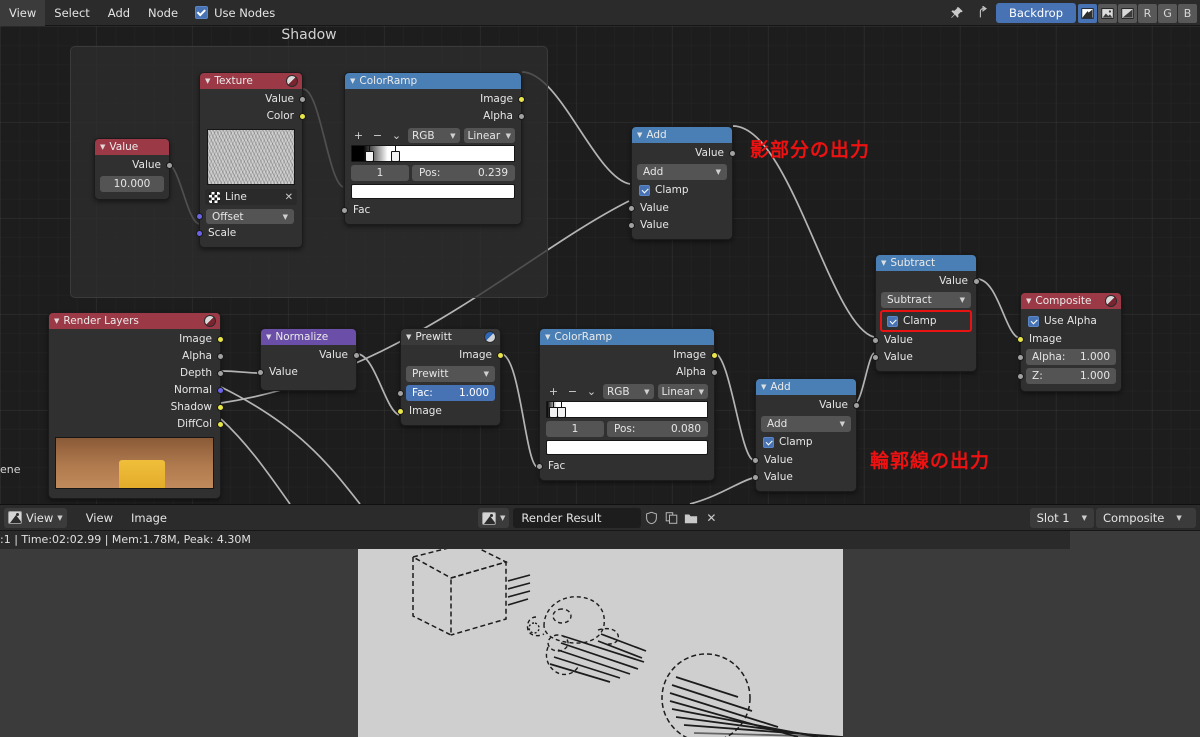  I want to click on node-value: ▼ Value Value 10.000, so click(133, 169).